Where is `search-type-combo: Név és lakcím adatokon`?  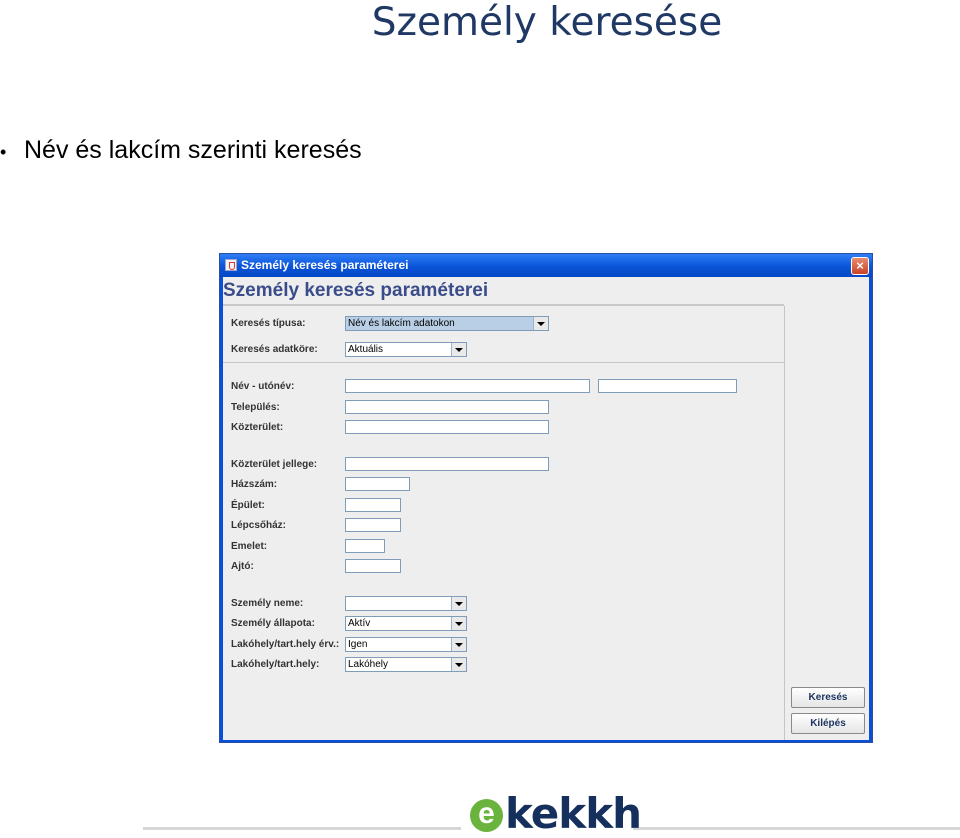 search-type-combo: Név és lakcím adatokon is located at coordinates (447, 323).